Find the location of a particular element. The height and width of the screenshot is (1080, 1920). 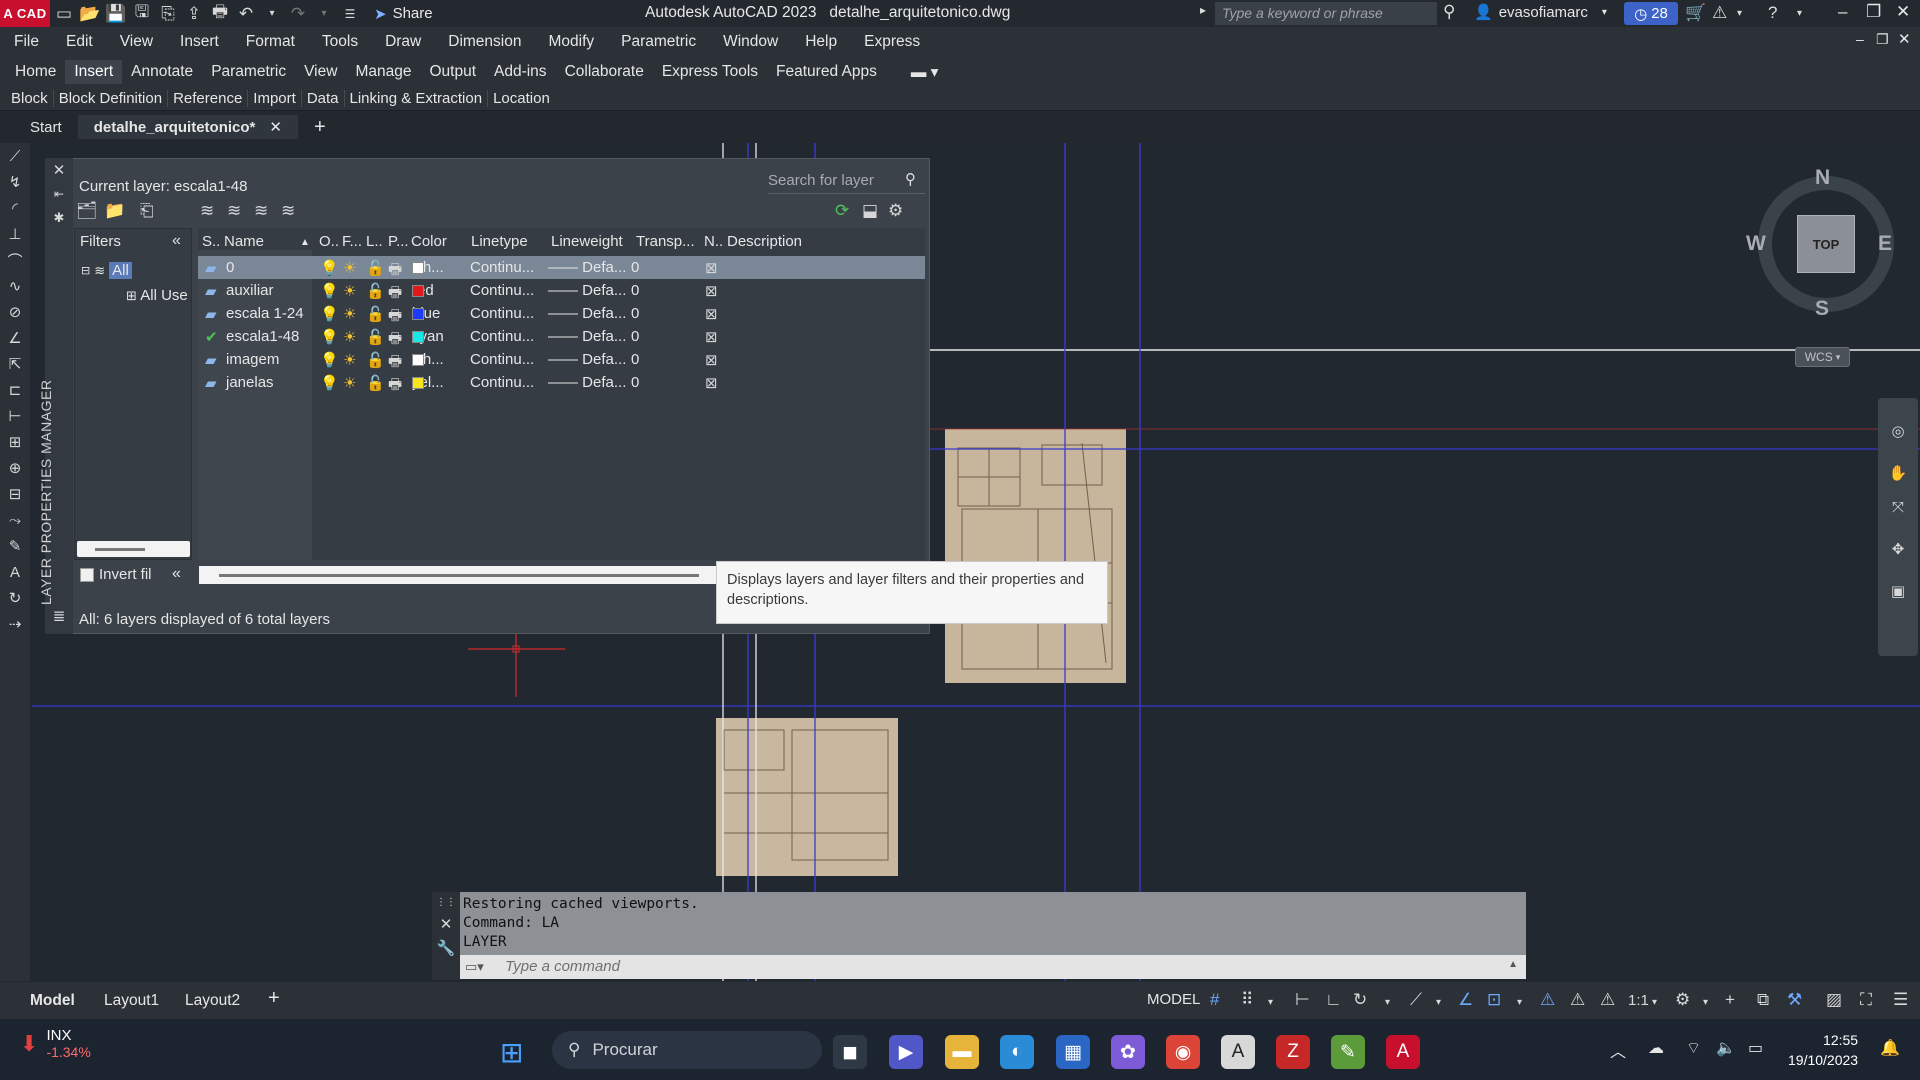

layer-status-icon: ✔ is located at coordinates (211, 337).